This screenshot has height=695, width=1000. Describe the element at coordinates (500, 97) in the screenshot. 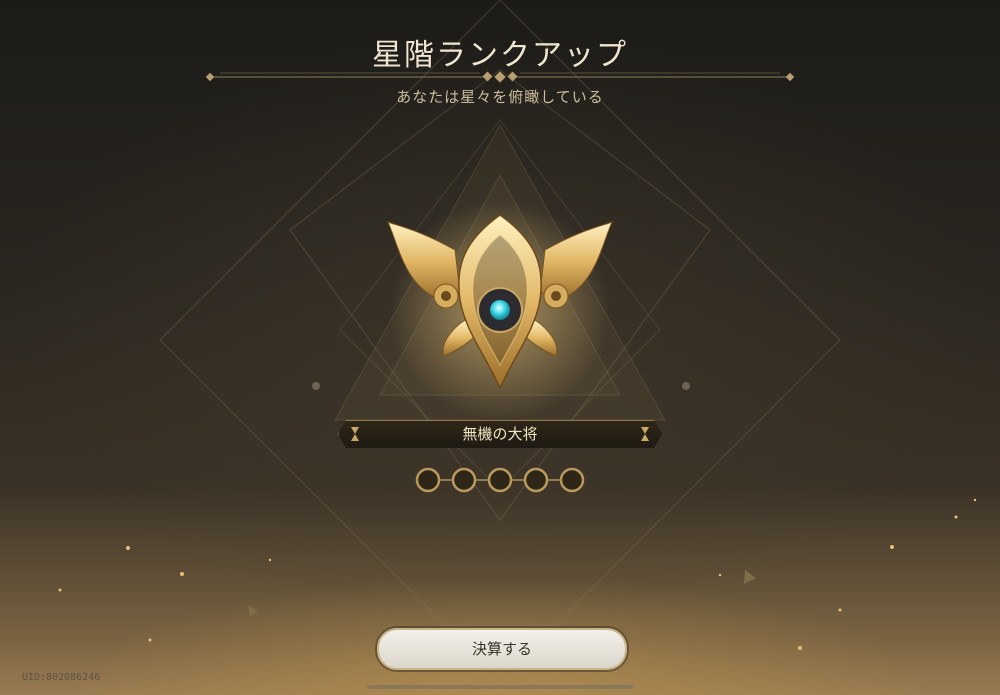

I see `page-subtitle: あなたは星々を俯瞰している` at that location.